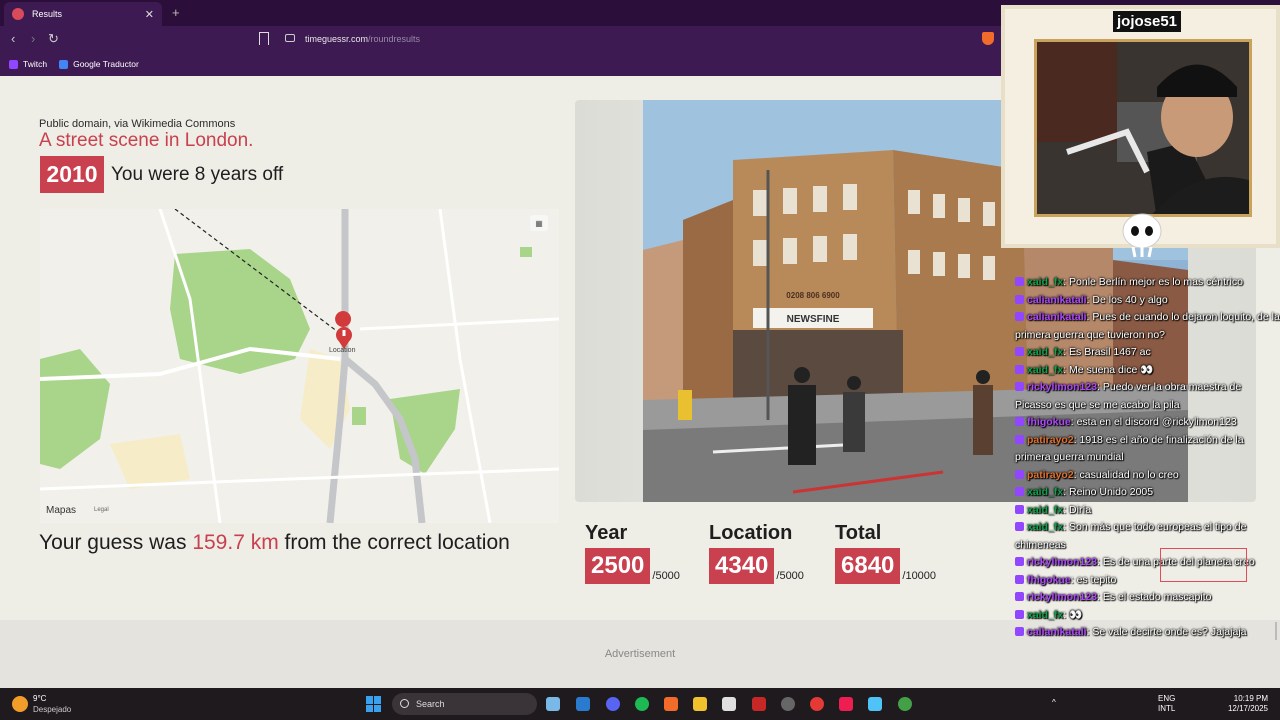  Describe the element at coordinates (1203, 565) in the screenshot. I see `chat-highlight-box` at that location.